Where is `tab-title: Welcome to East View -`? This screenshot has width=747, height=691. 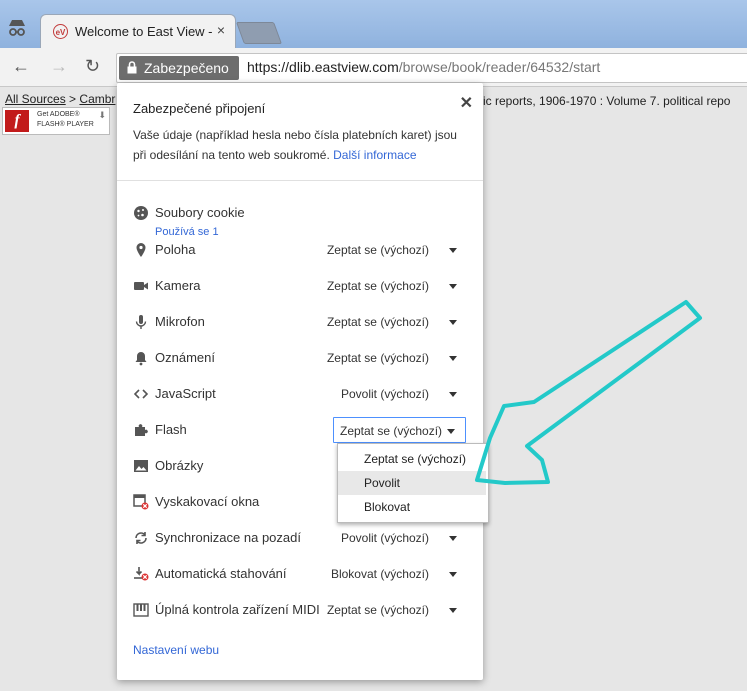 tab-title: Welcome to East View - is located at coordinates (144, 31).